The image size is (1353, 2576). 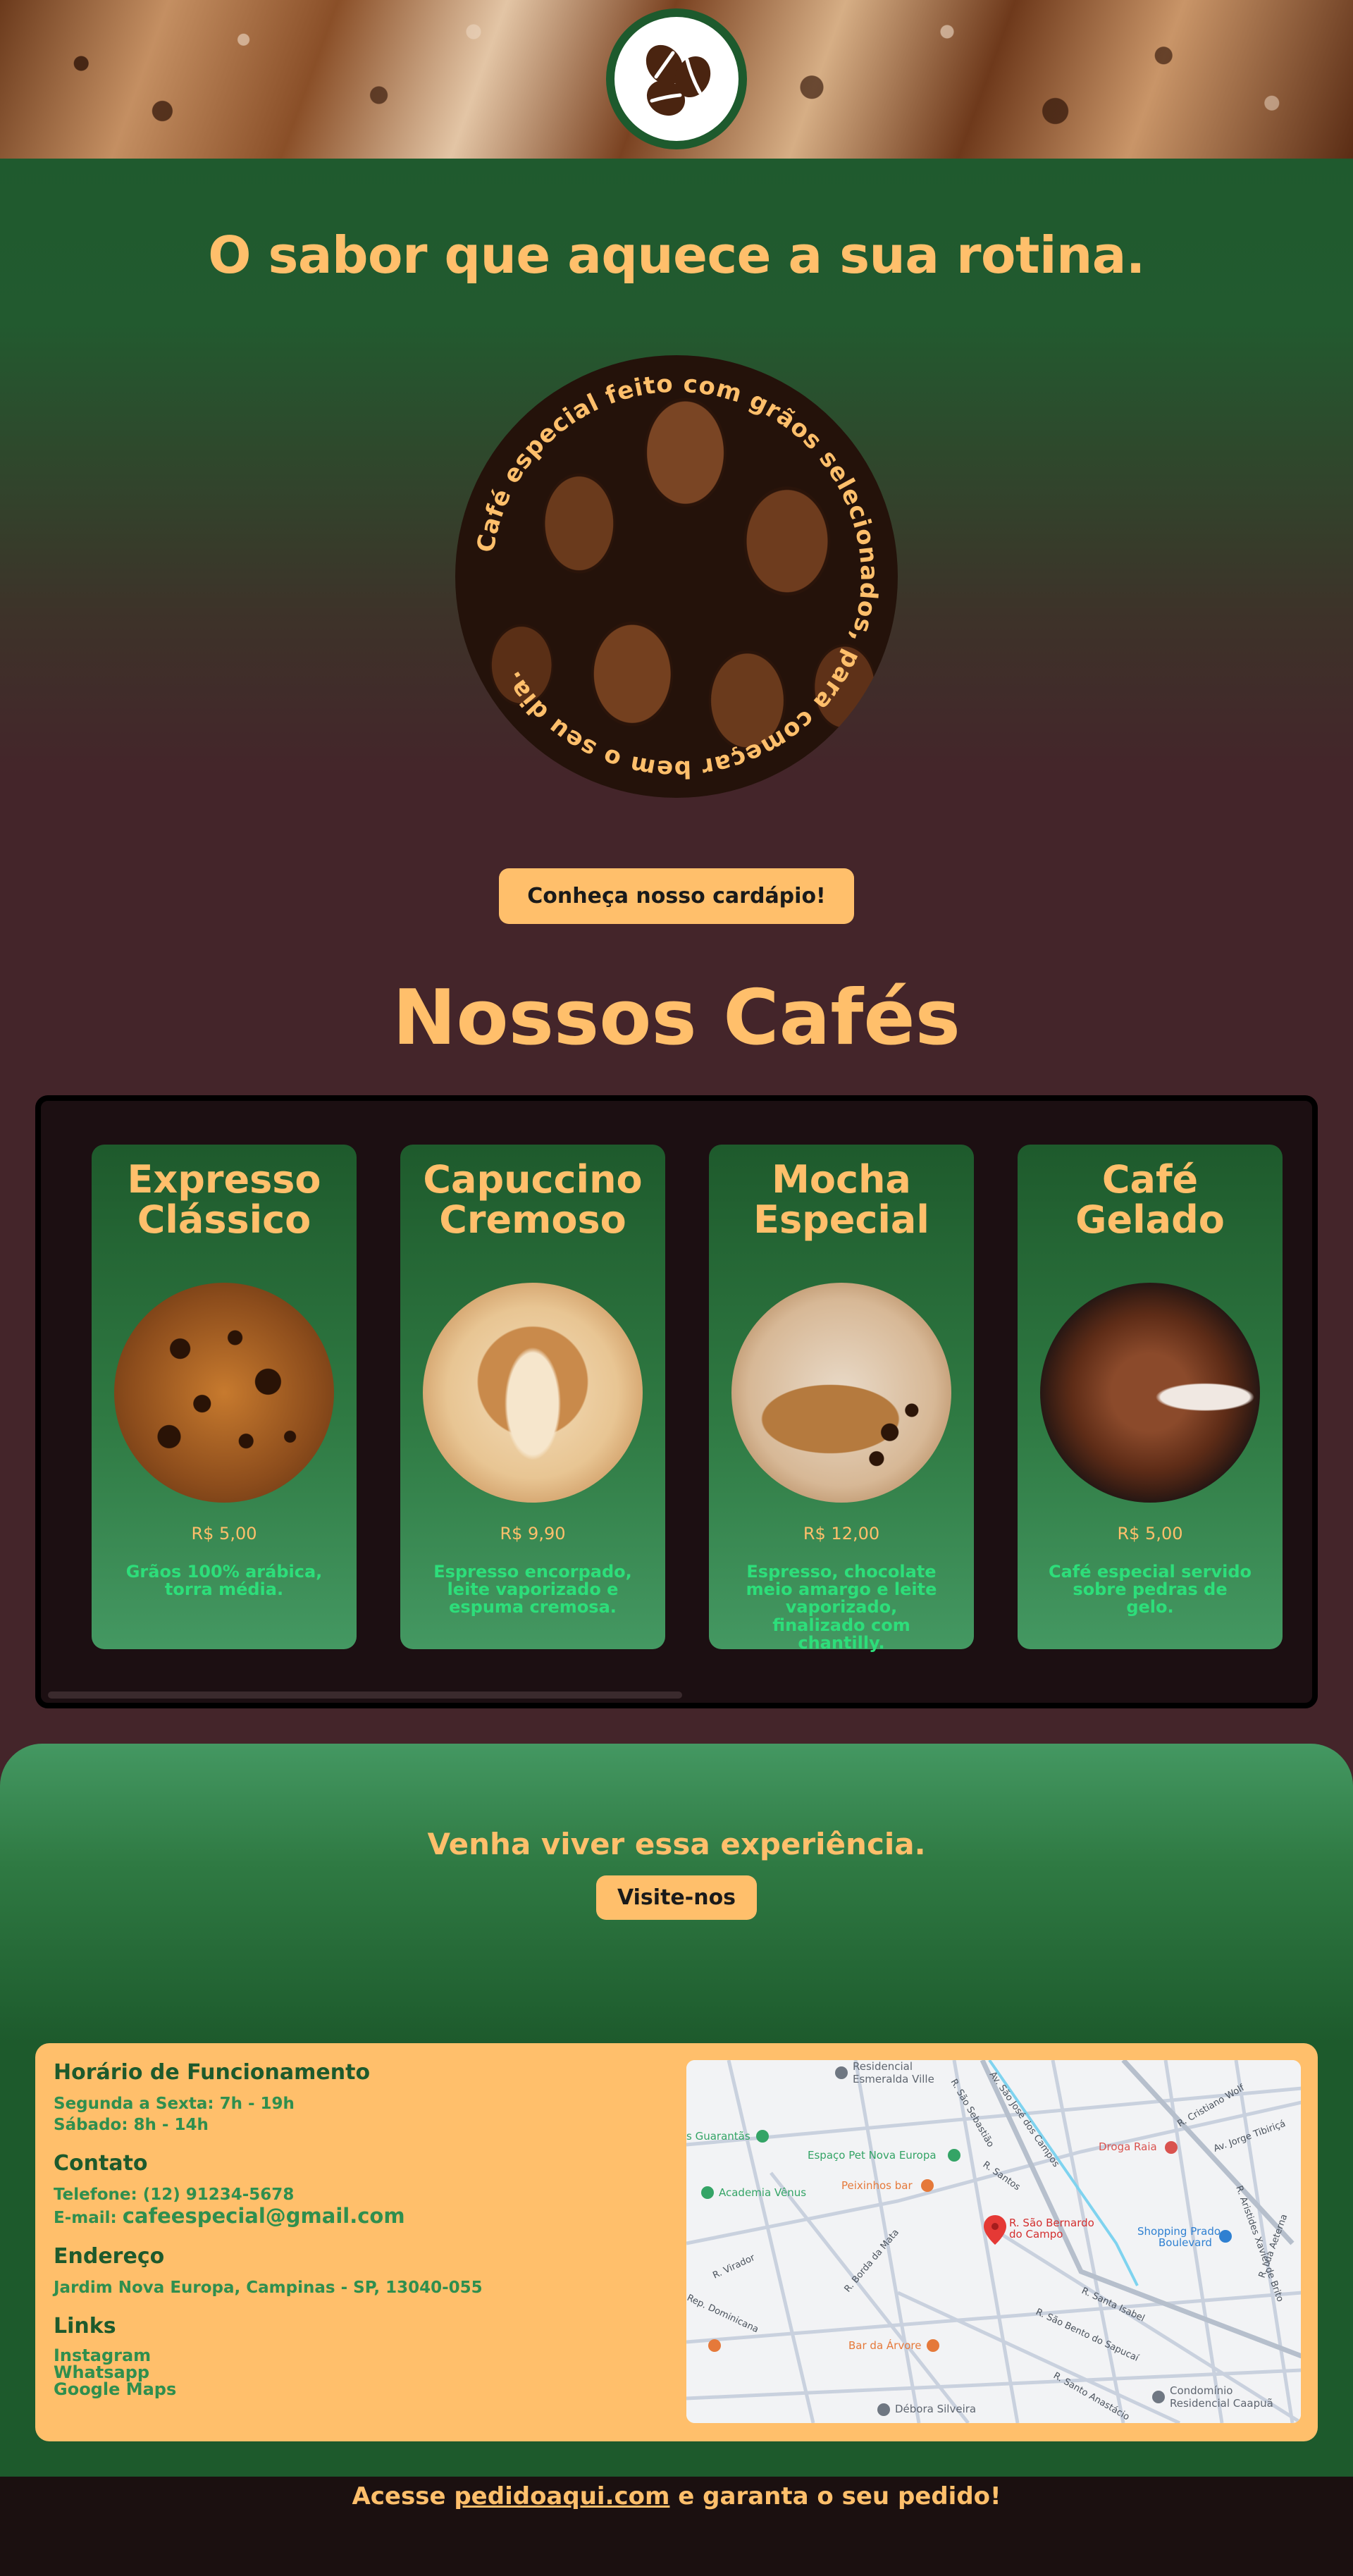 I want to click on map-label: Bar da Árvore, so click(x=885, y=2345).